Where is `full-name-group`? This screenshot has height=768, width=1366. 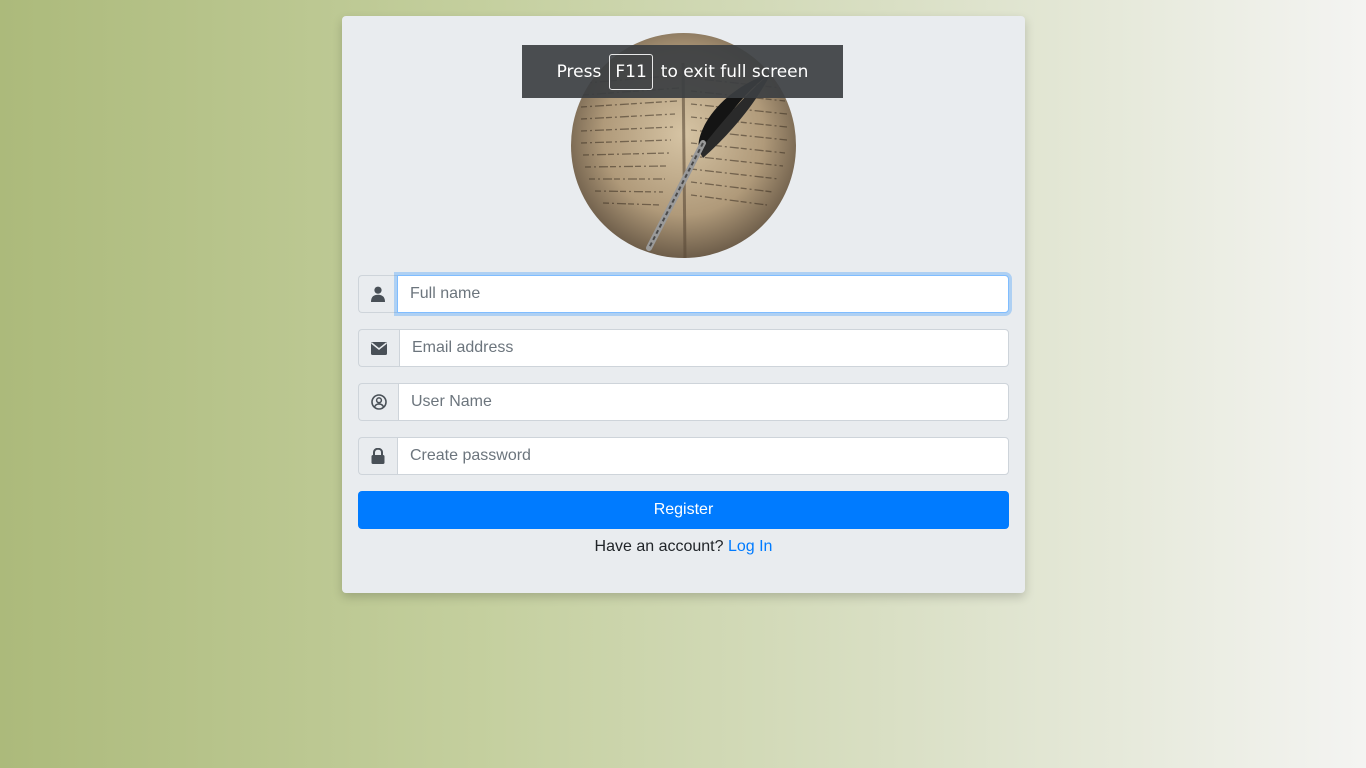 full-name-group is located at coordinates (683, 294).